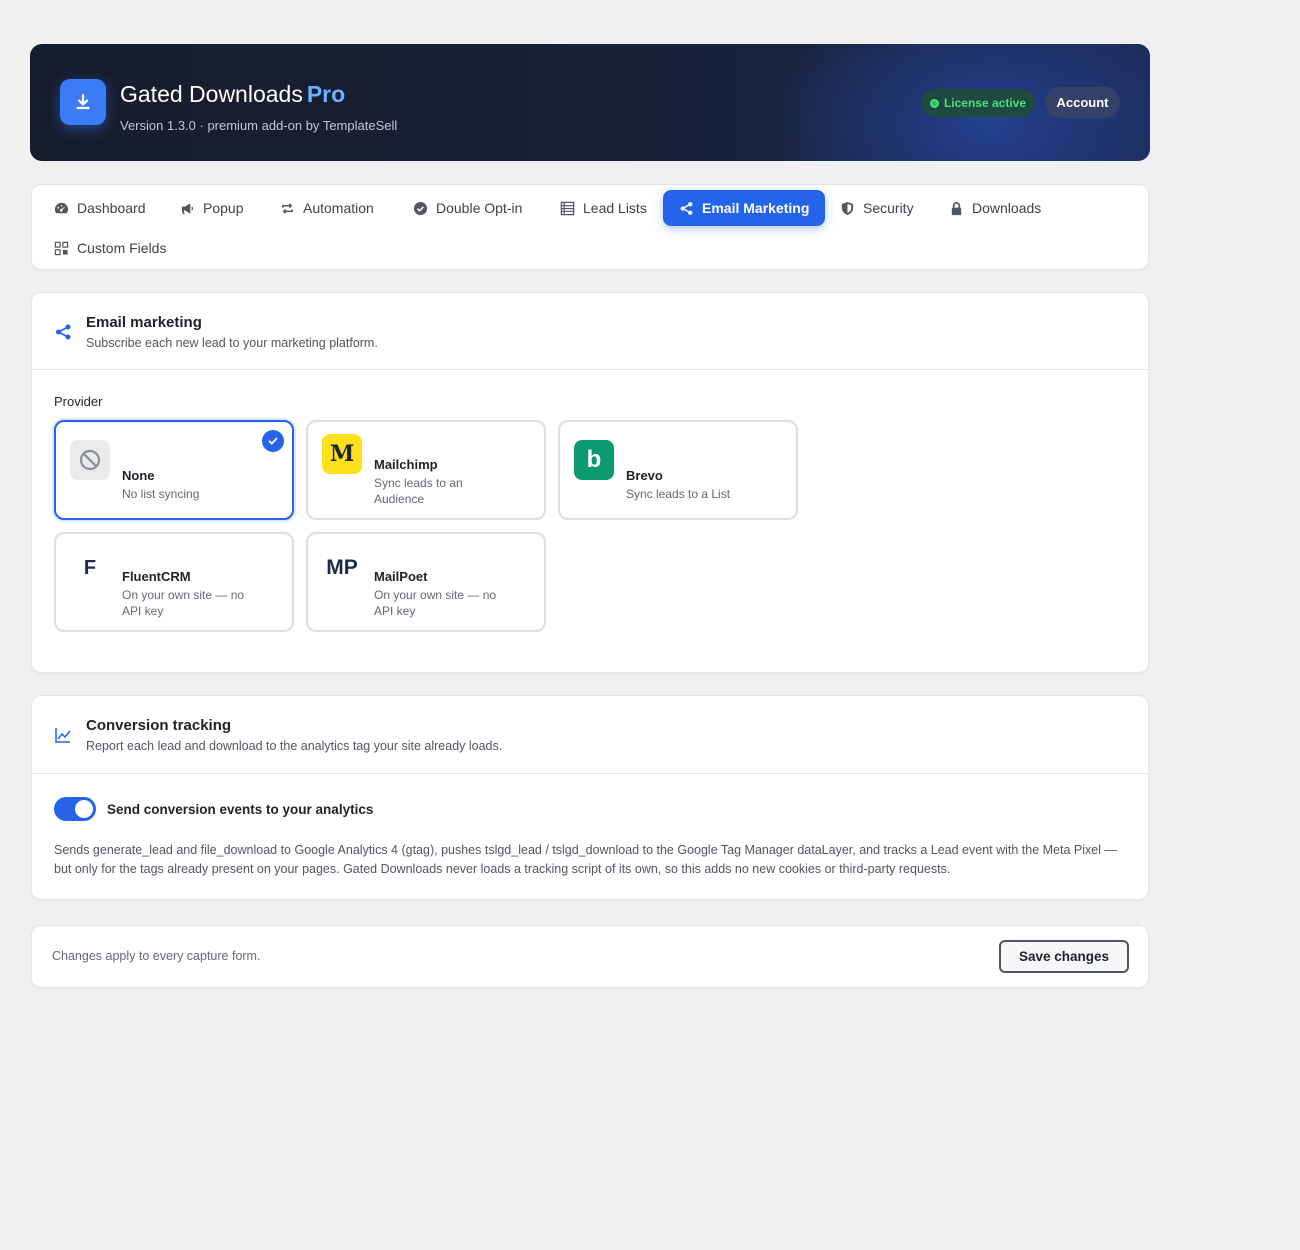 Image resolution: width=1300 pixels, height=1250 pixels. I want to click on toggle-knob, so click(84, 809).